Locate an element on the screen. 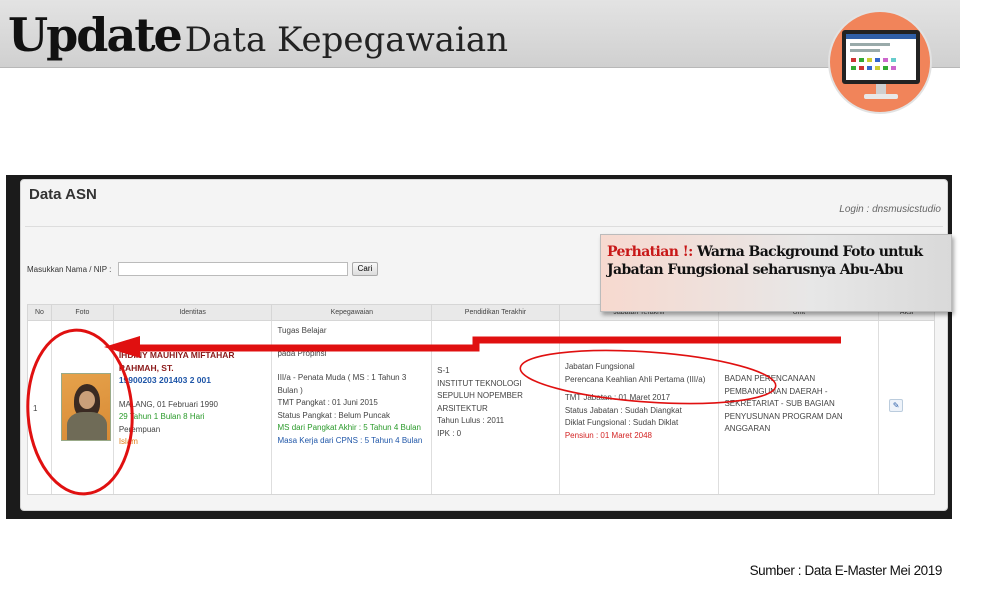 This screenshot has height=612, width=1008. cell-foto is located at coordinates (83, 407).